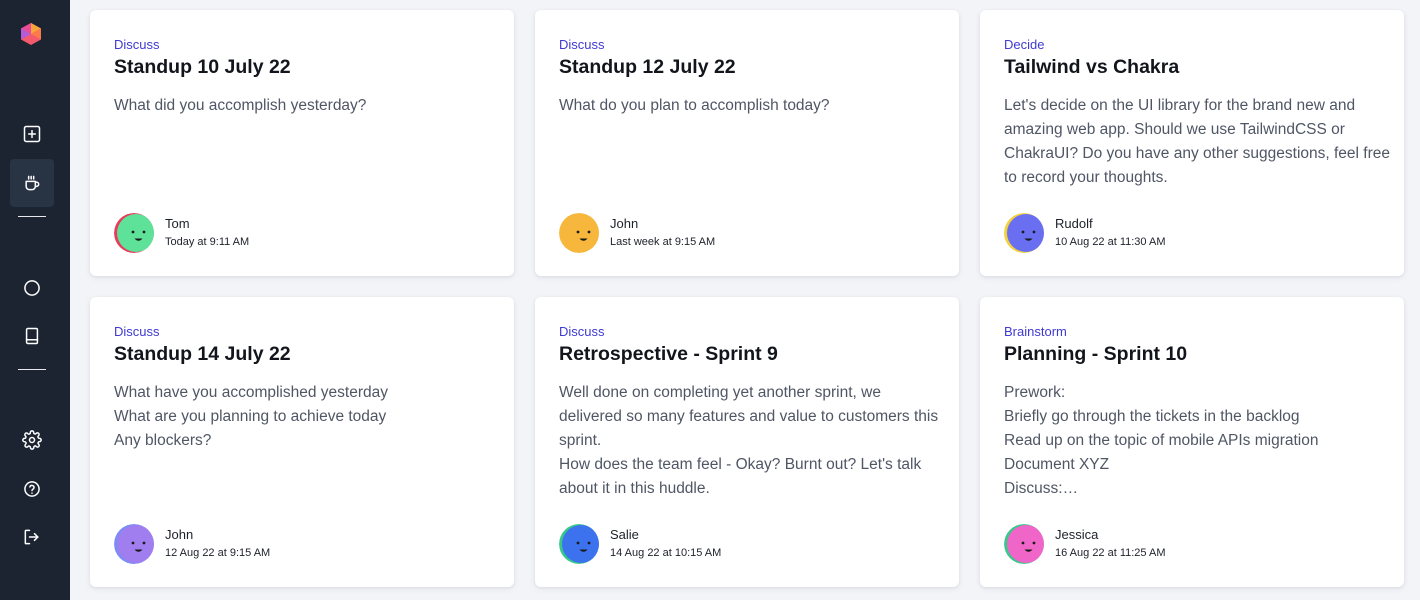 Image resolution: width=1420 pixels, height=600 pixels. I want to click on description-line: Document XYZ, so click(1057, 464).